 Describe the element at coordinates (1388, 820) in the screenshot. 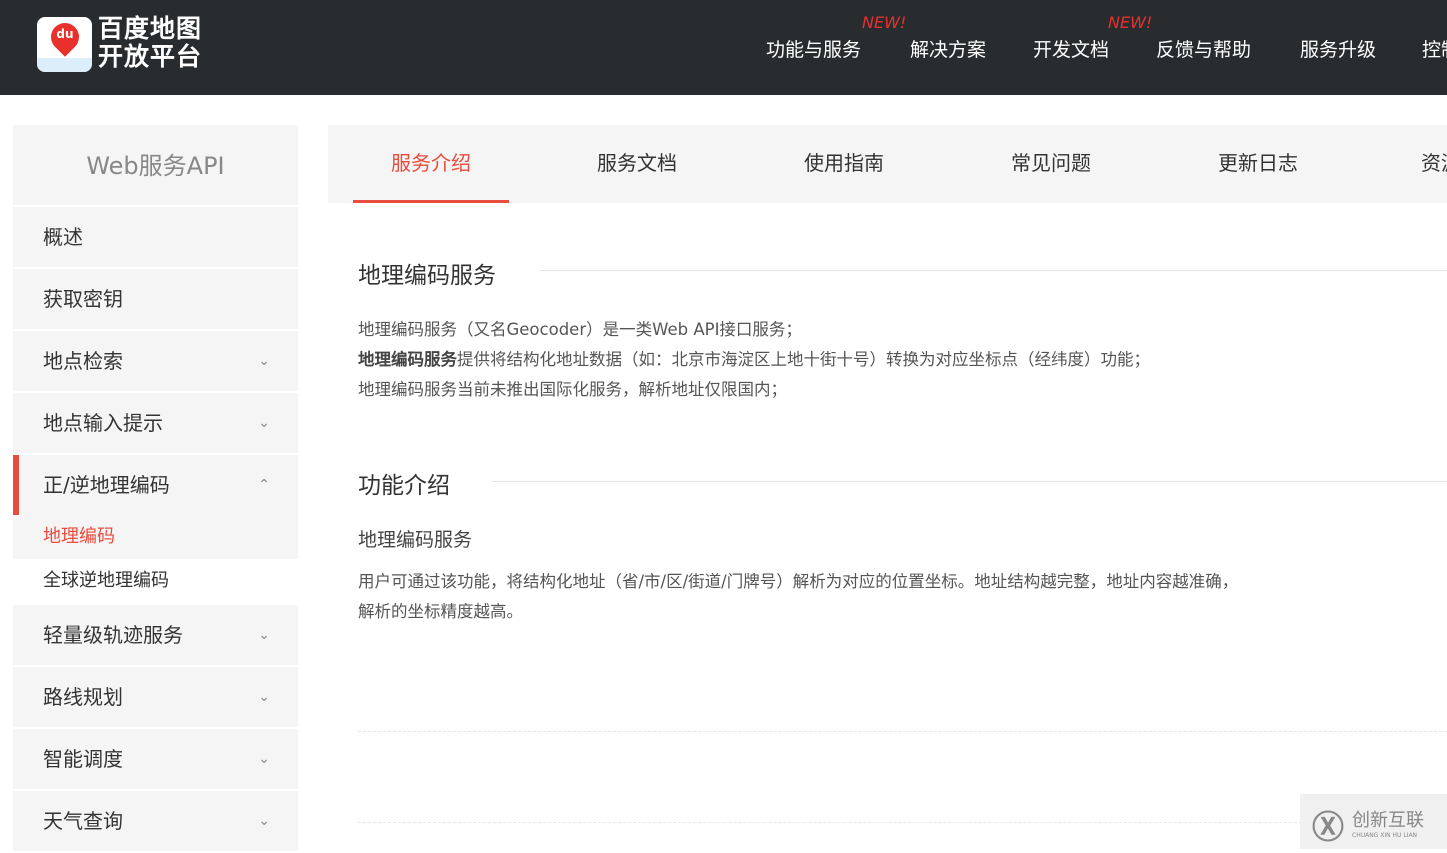

I see `watermark-text: 创新互联` at that location.